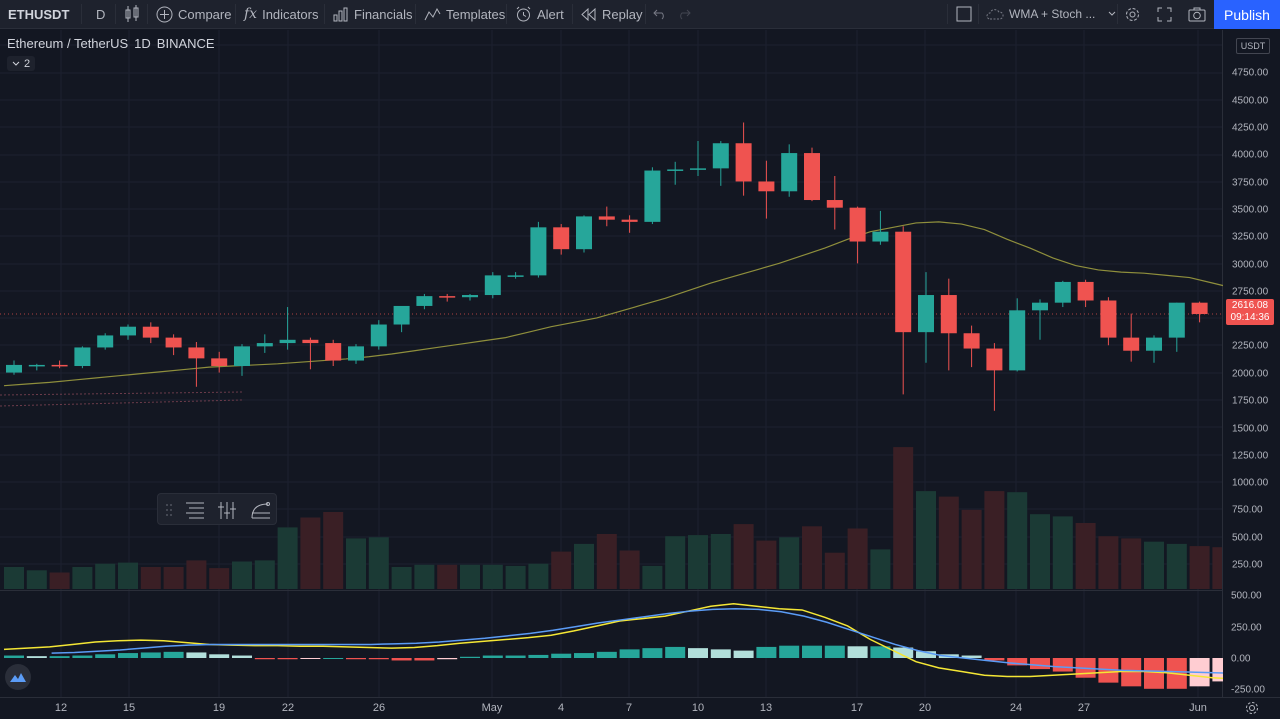 The image size is (1280, 719). I want to click on tradingview-logo, so click(18, 677).